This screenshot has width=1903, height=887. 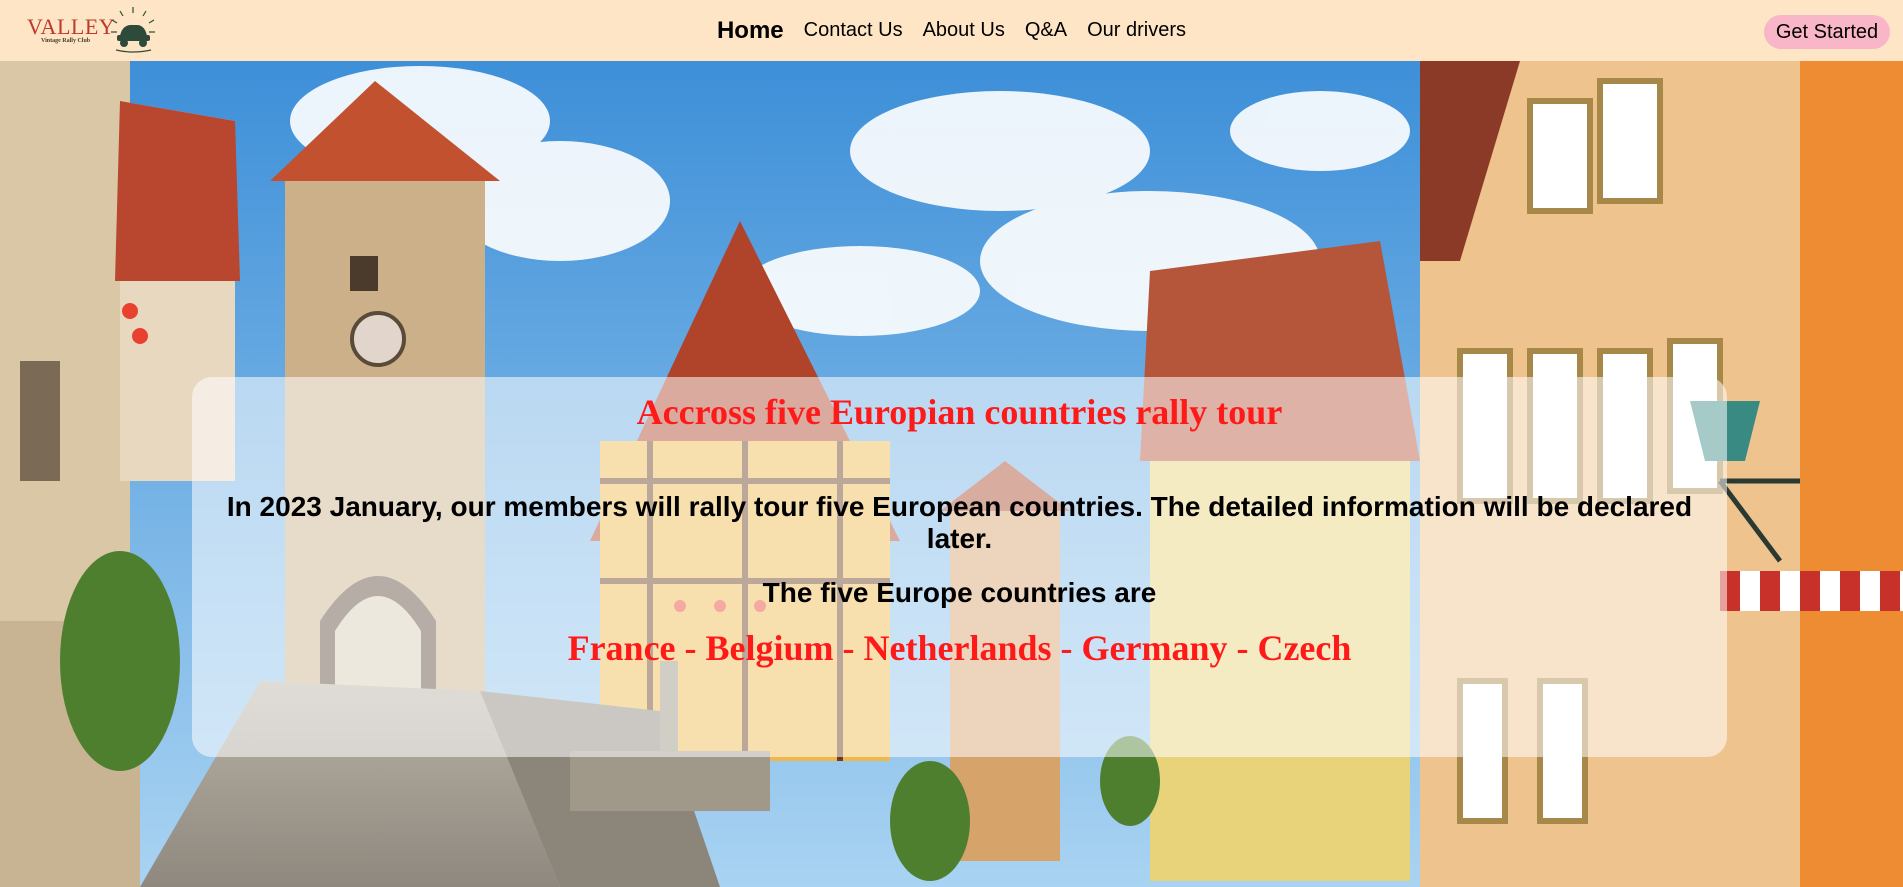 I want to click on car-emblem-icon, so click(x=133, y=30).